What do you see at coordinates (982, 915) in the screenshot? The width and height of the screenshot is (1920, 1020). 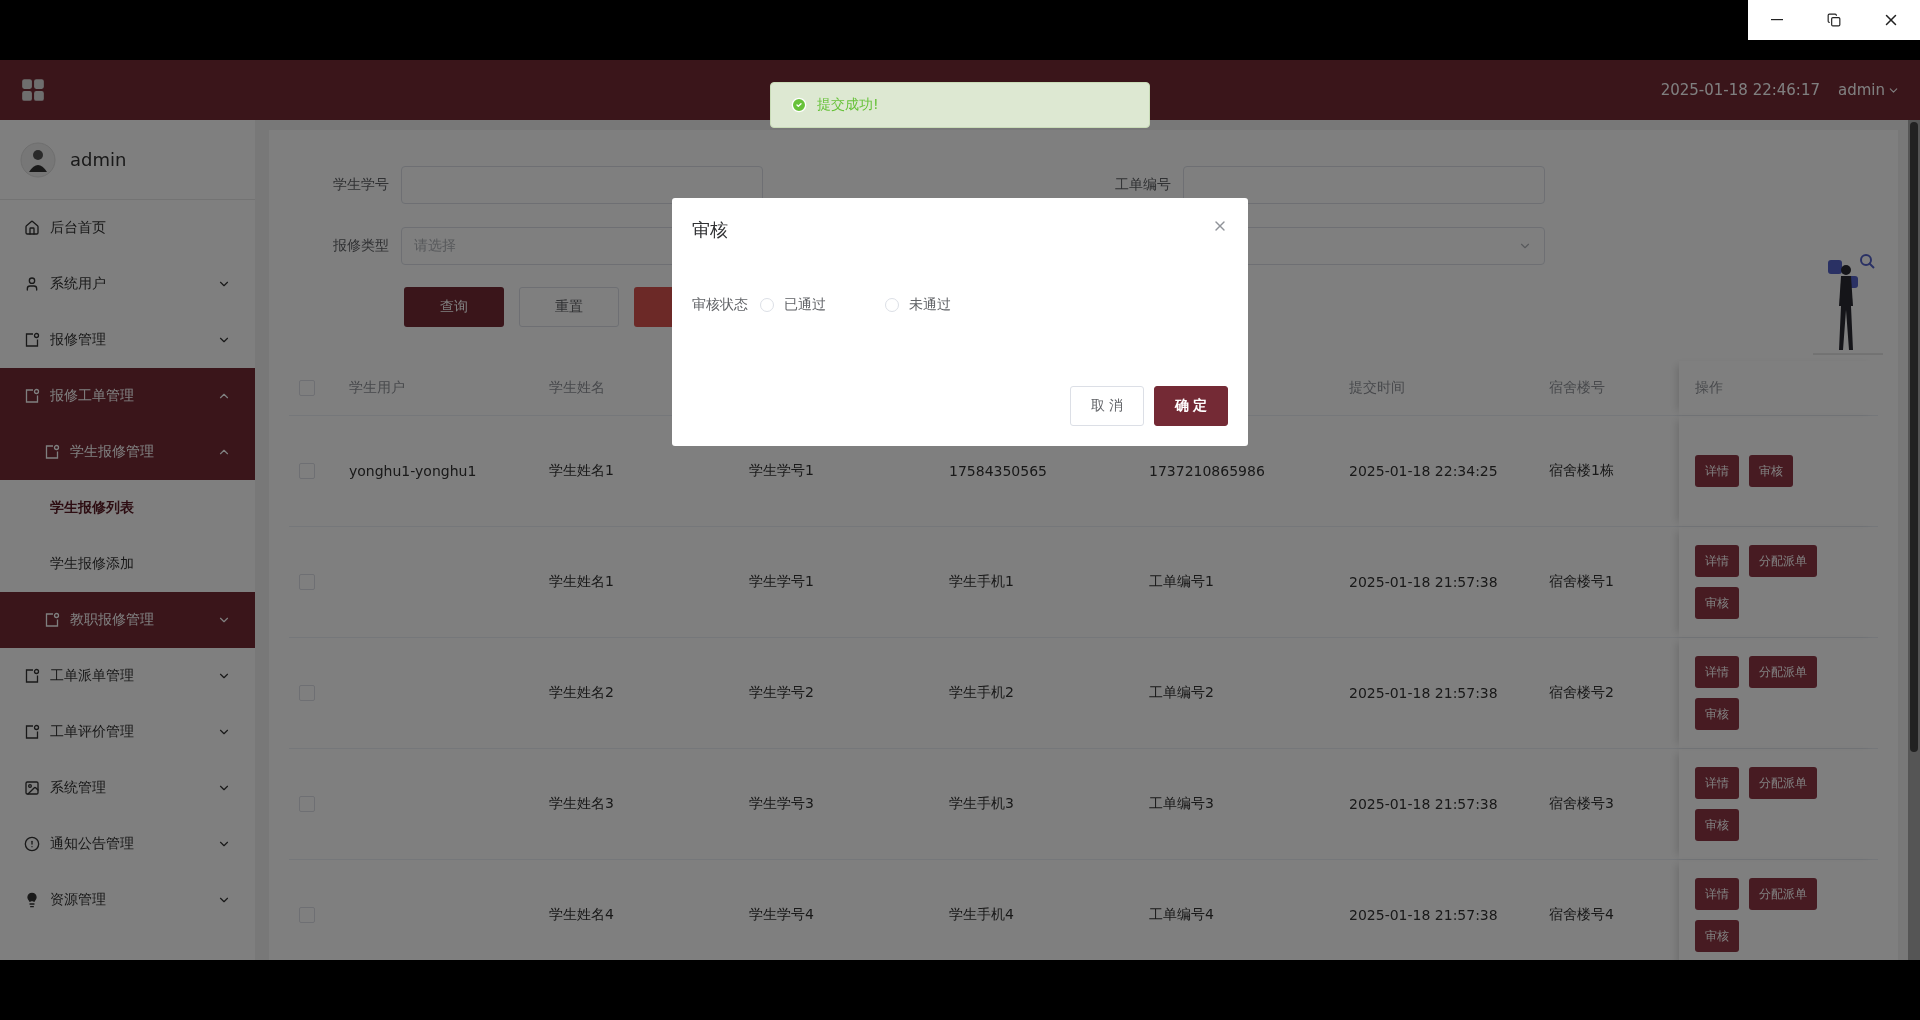 I see `table-cell-text: 学生手机4` at bounding box center [982, 915].